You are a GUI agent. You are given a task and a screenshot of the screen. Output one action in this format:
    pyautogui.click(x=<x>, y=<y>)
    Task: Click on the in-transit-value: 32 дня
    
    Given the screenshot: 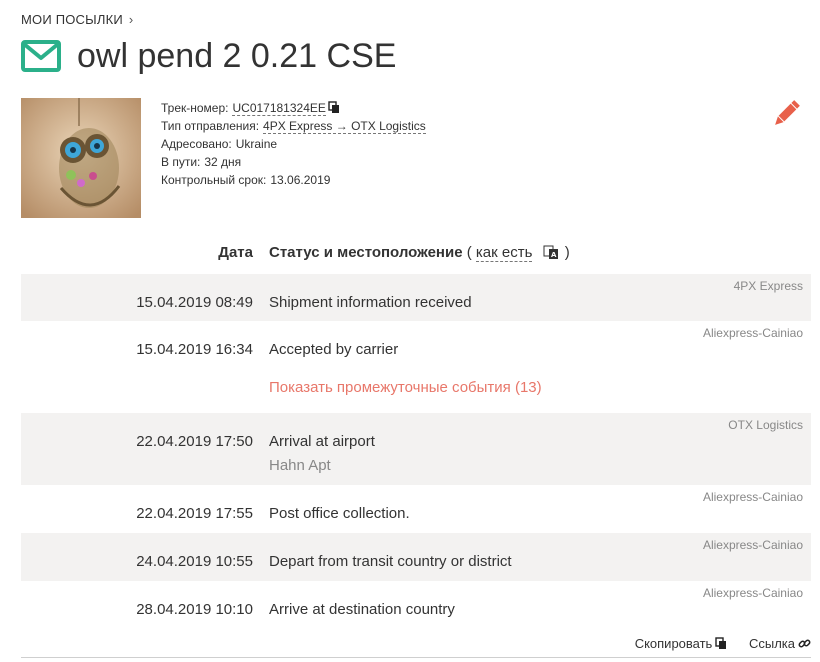 What is the action you would take?
    pyautogui.click(x=223, y=162)
    